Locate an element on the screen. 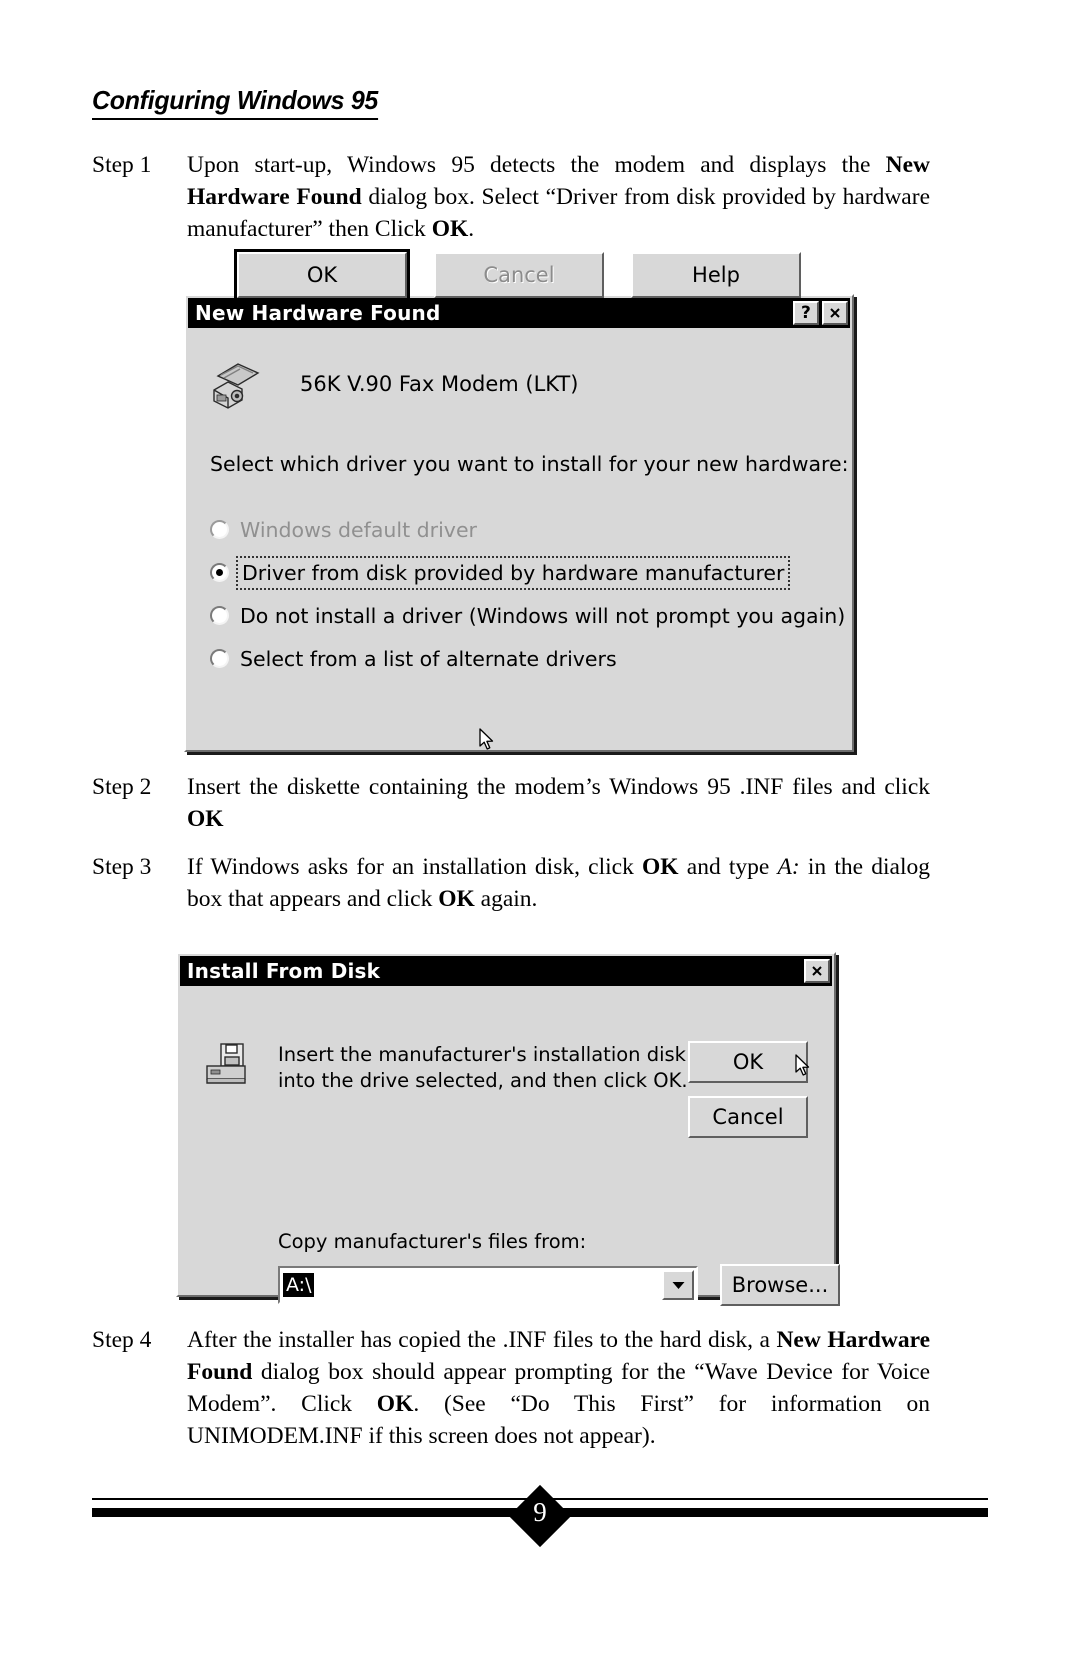 This screenshot has width=1080, height=1669. radio-label-windows-default-driver: Windows default driver is located at coordinates (358, 529).